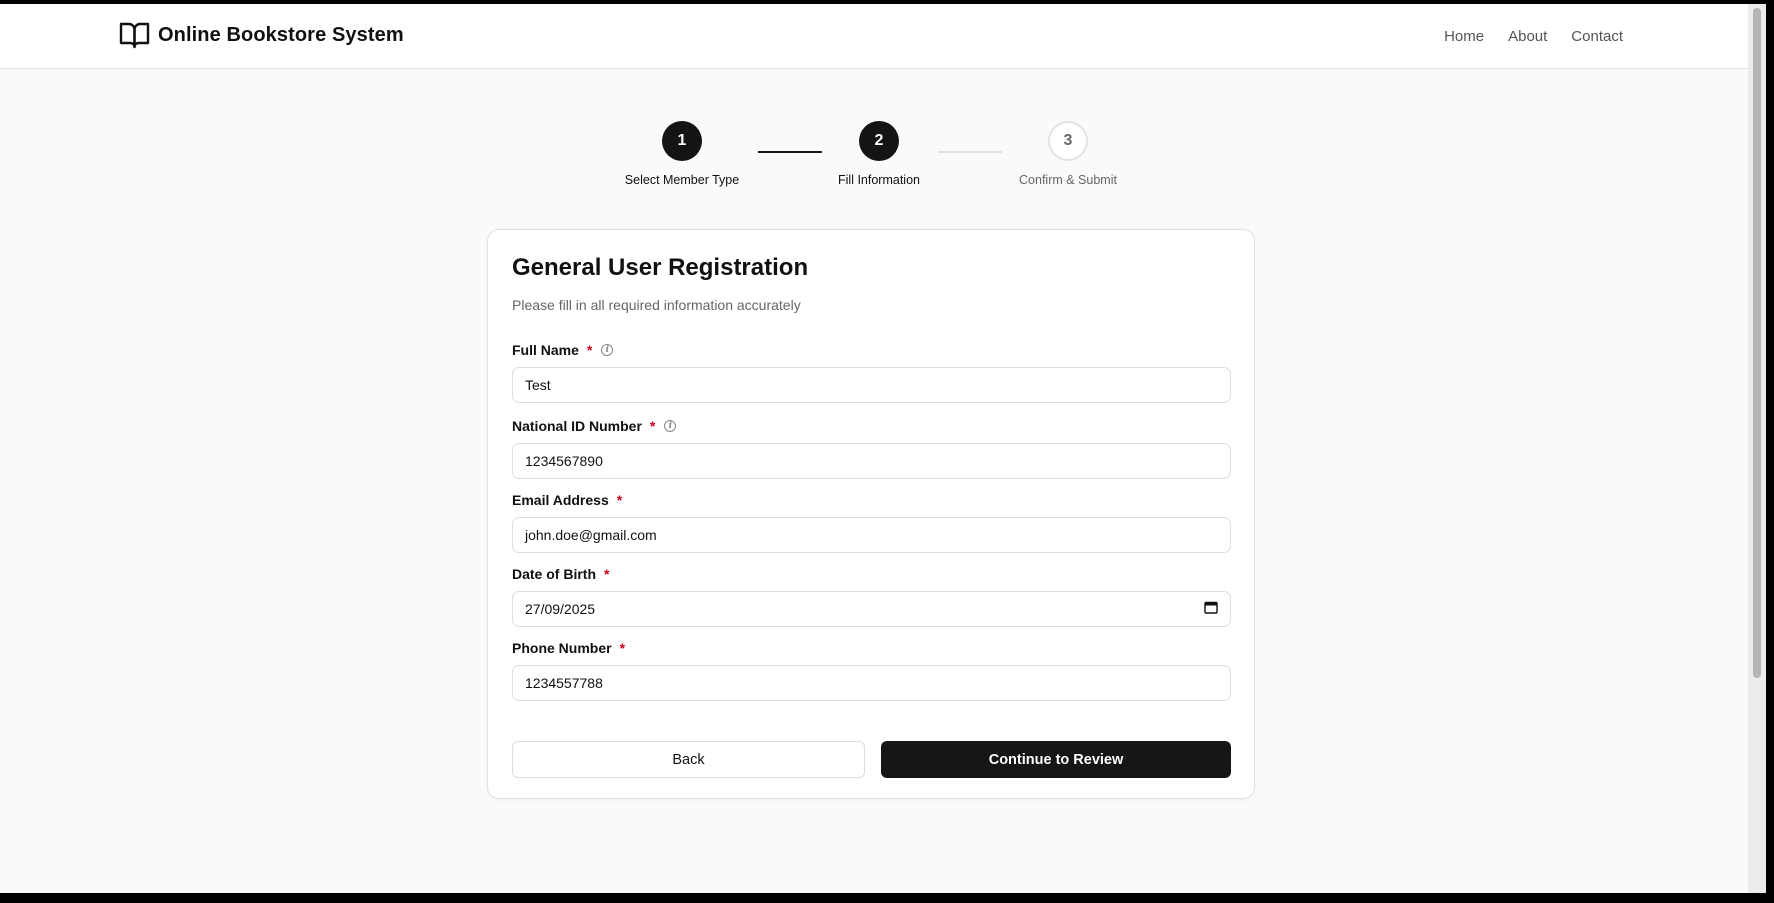 The image size is (1774, 903). Describe the element at coordinates (1757, 343) in the screenshot. I see `scrollbar-thumb` at that location.